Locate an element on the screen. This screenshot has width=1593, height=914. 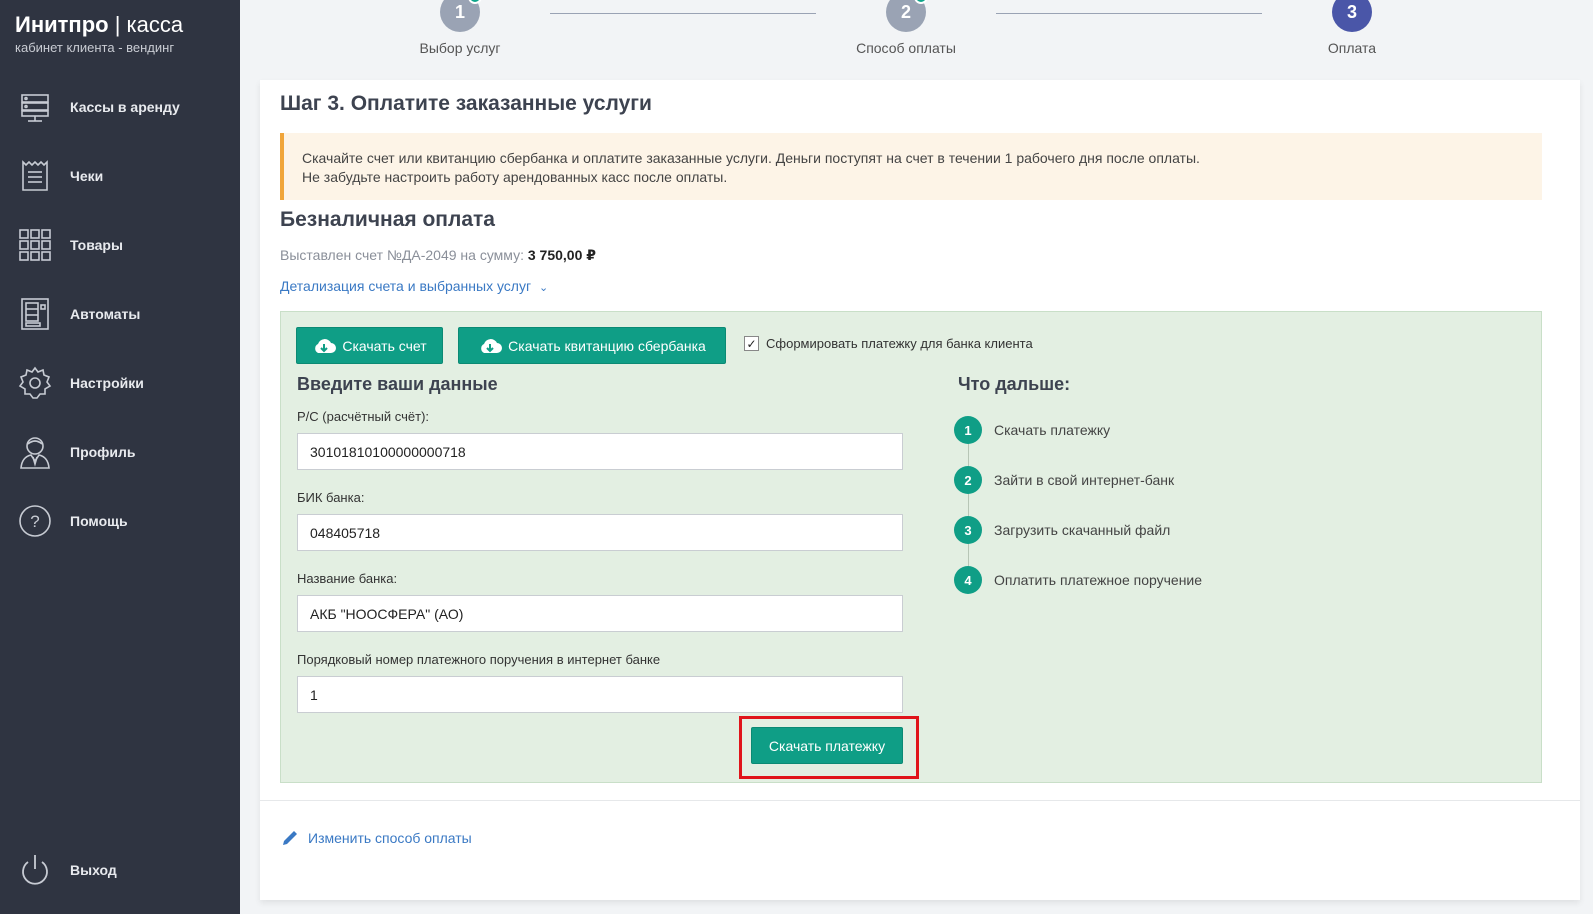
bik-input is located at coordinates (600, 532).